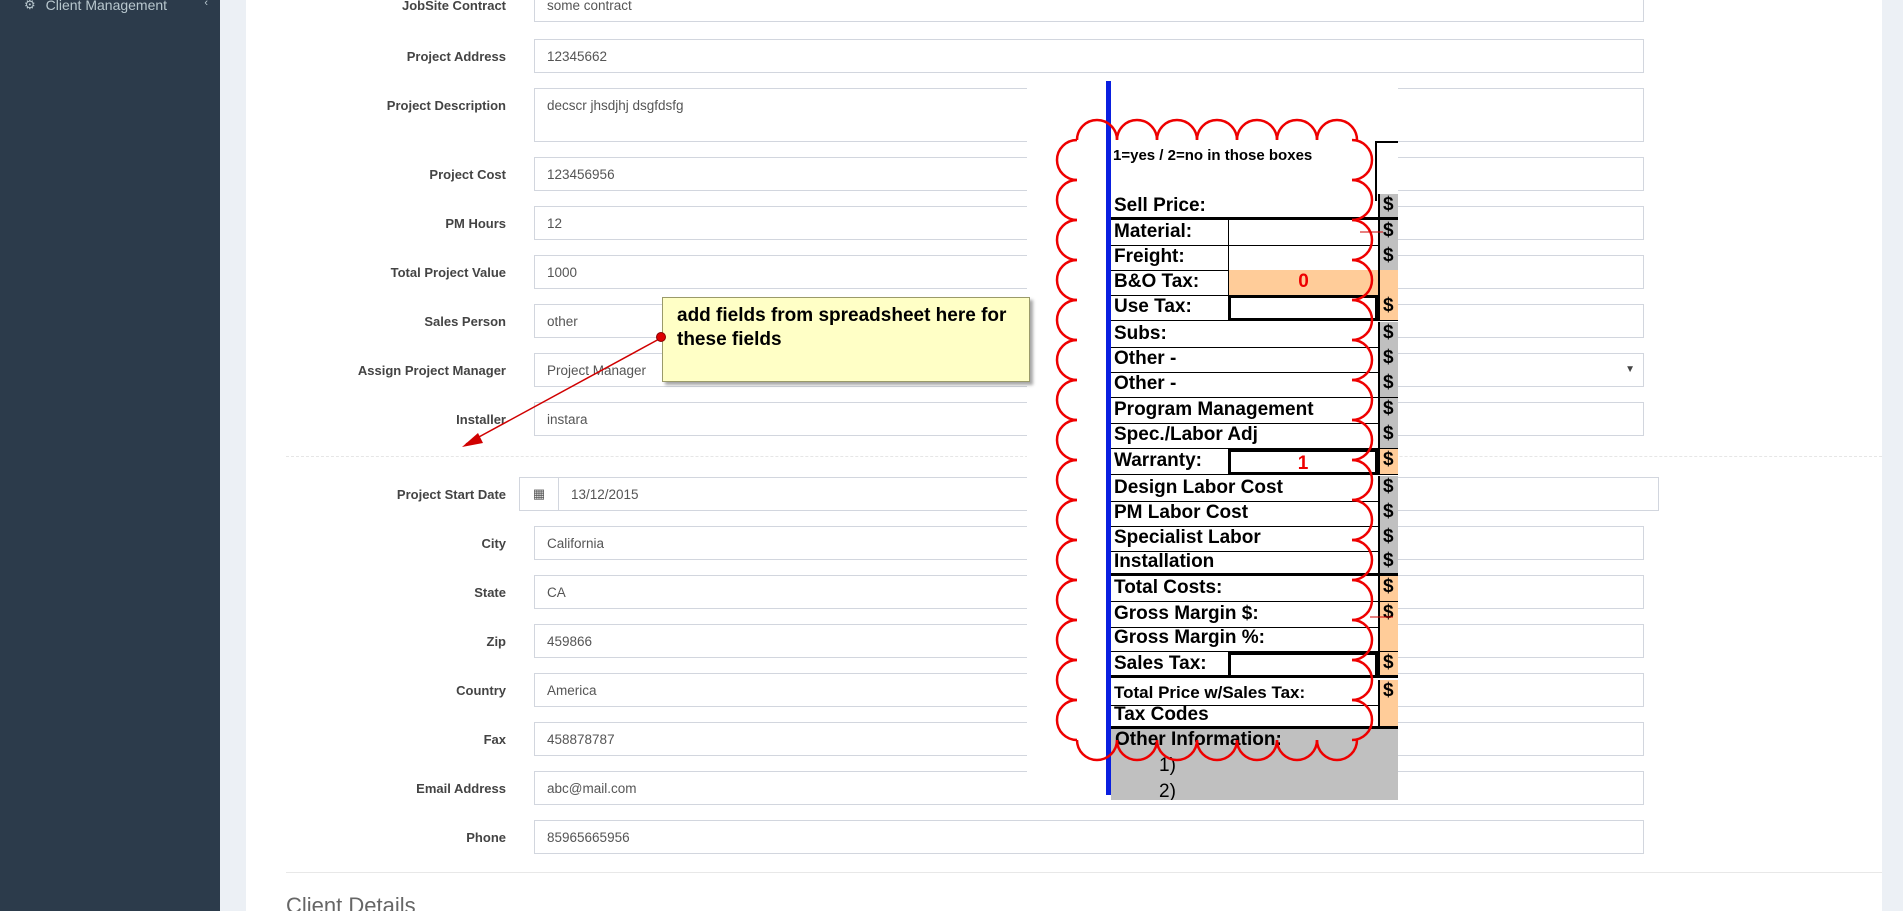 This screenshot has width=1903, height=911. What do you see at coordinates (465, 321) in the screenshot?
I see `sales-person-label: Sales Person` at bounding box center [465, 321].